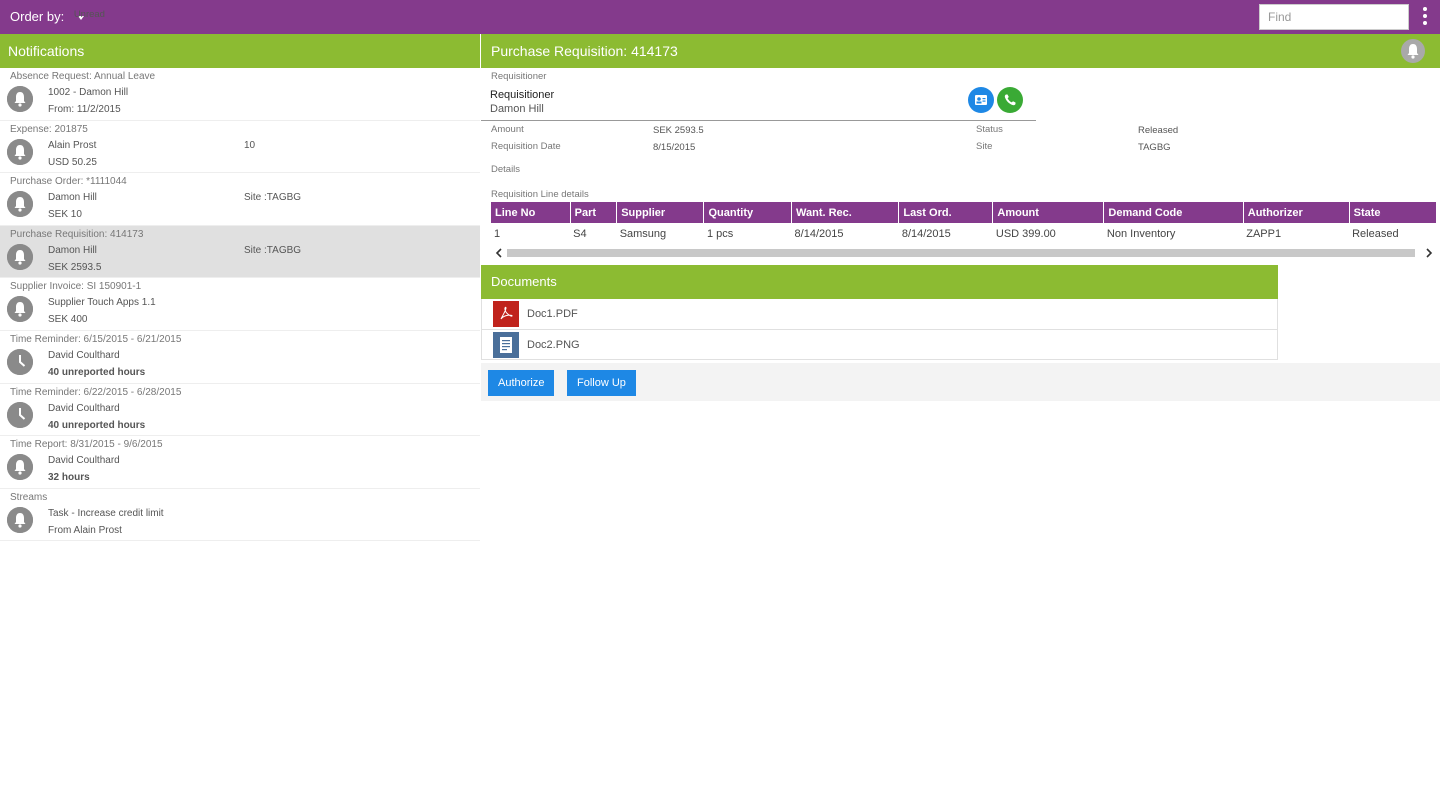 The height and width of the screenshot is (810, 1440). Describe the element at coordinates (984, 146) in the screenshot. I see `site-label: Site` at that location.